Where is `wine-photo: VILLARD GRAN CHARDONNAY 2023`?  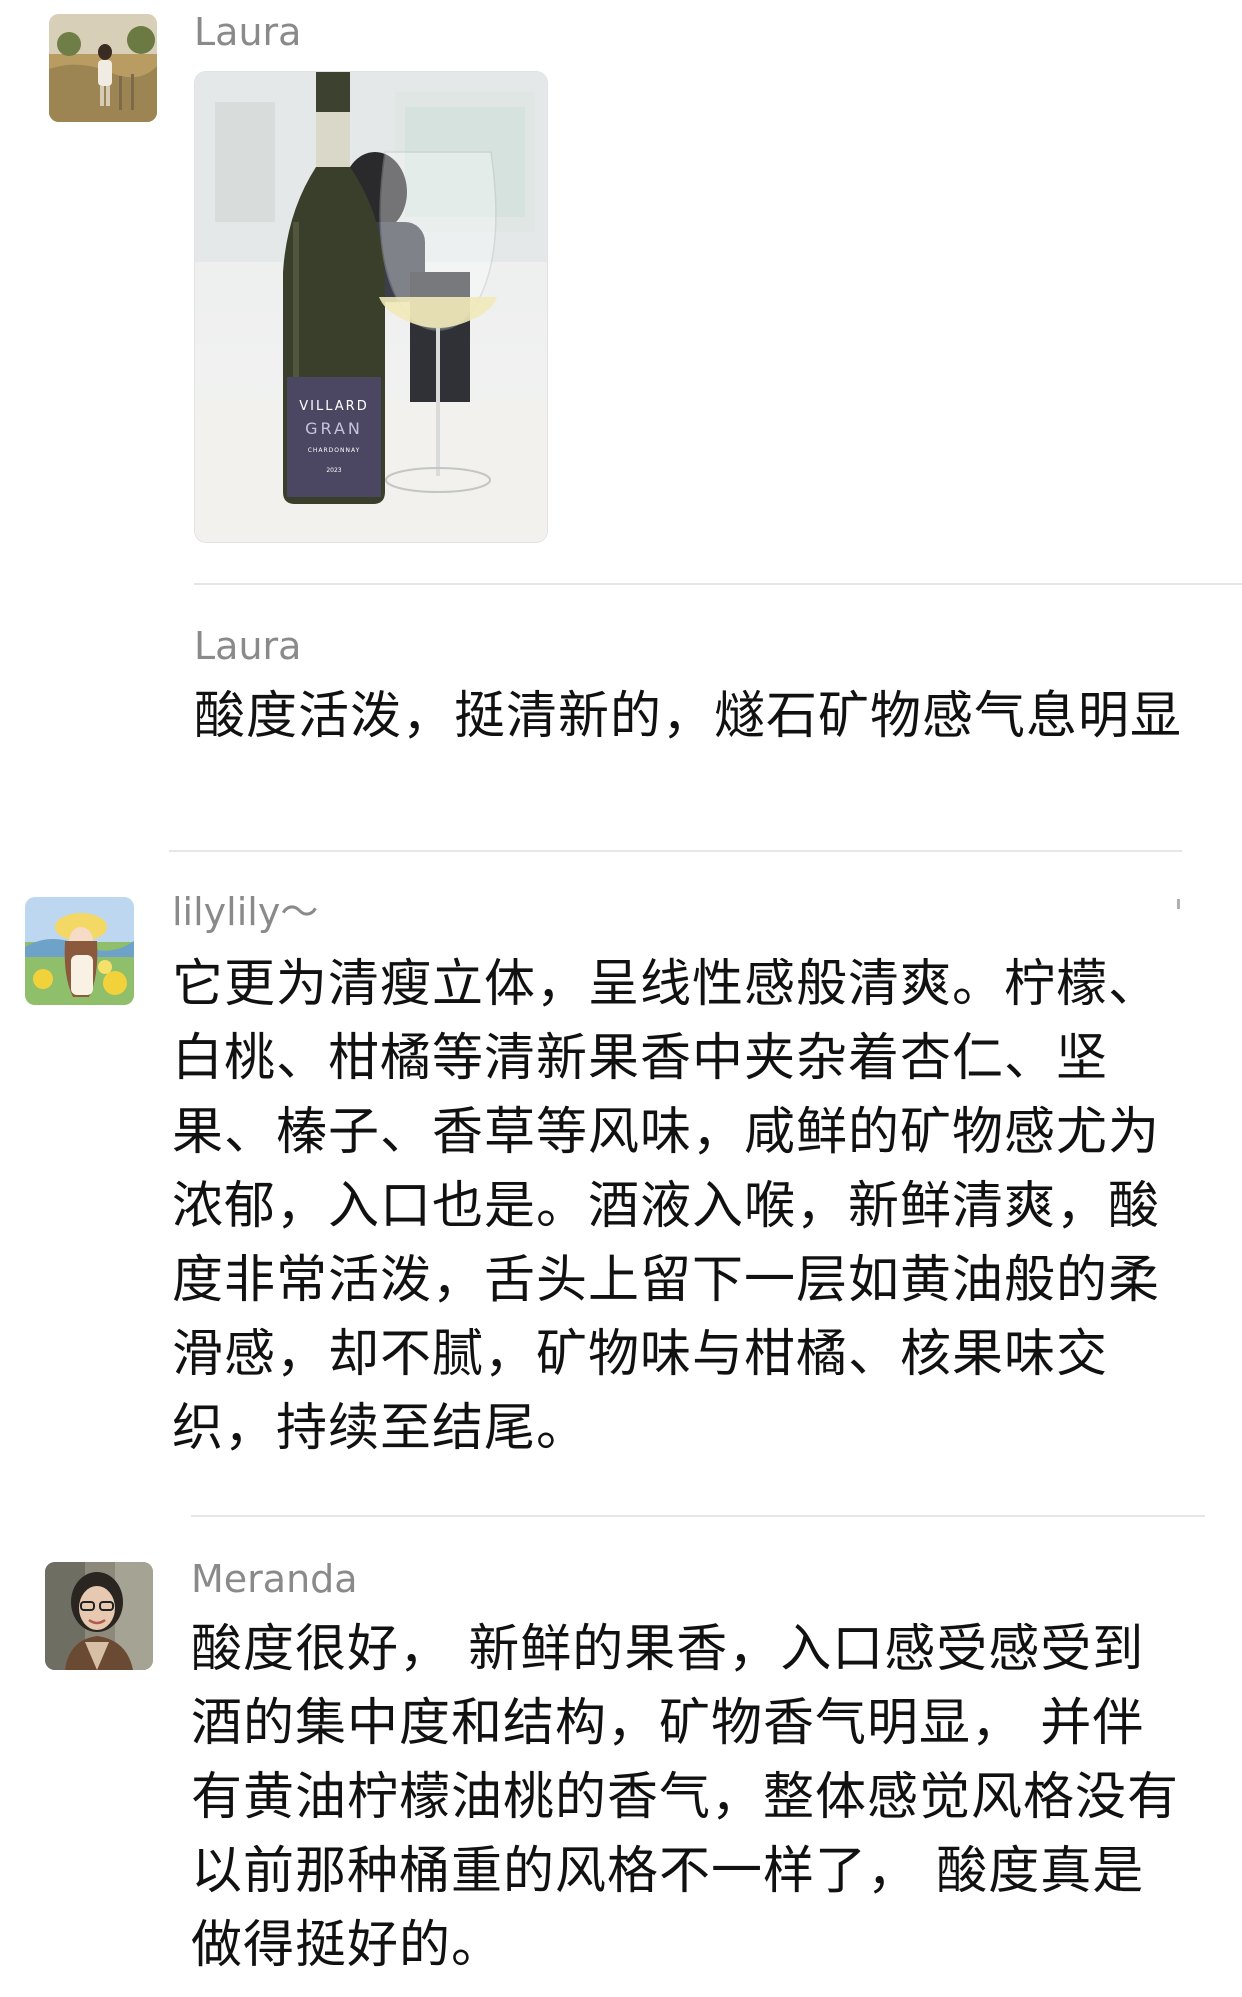
wine-photo: VILLARD GRAN CHARDONNAY 2023 is located at coordinates (371, 307).